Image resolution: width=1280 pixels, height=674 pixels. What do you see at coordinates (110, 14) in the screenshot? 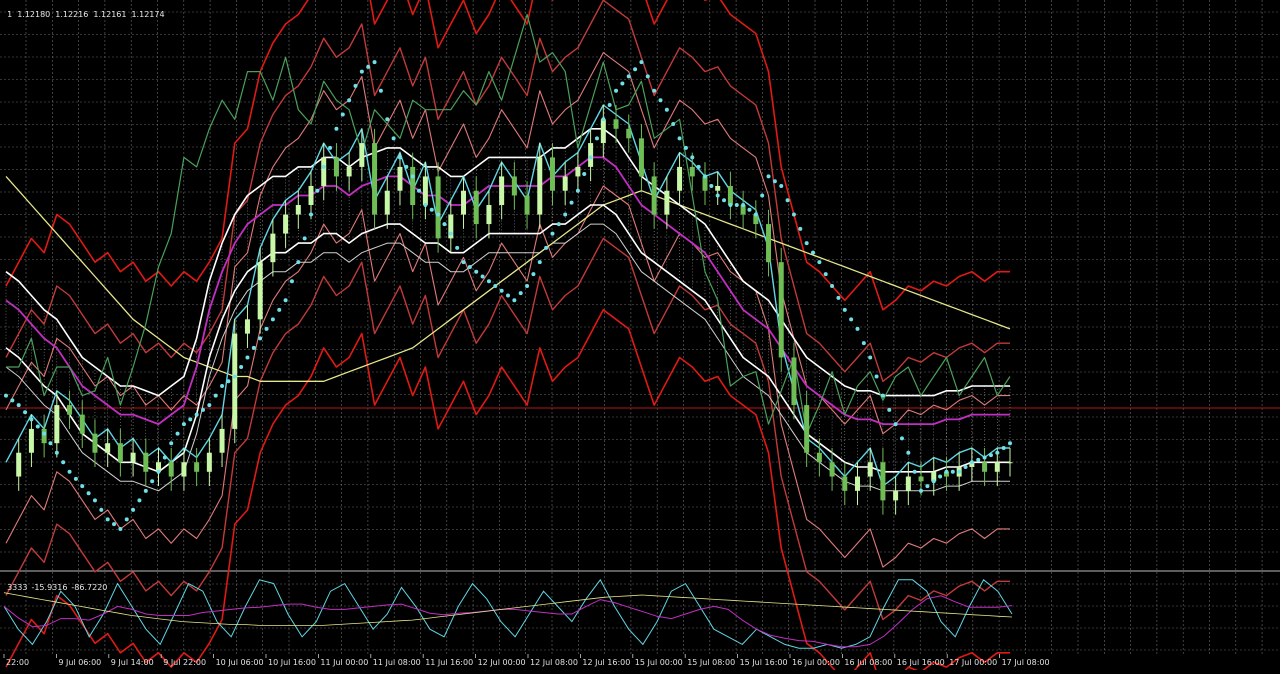
I see `ohlc-low: 1.12161` at bounding box center [110, 14].